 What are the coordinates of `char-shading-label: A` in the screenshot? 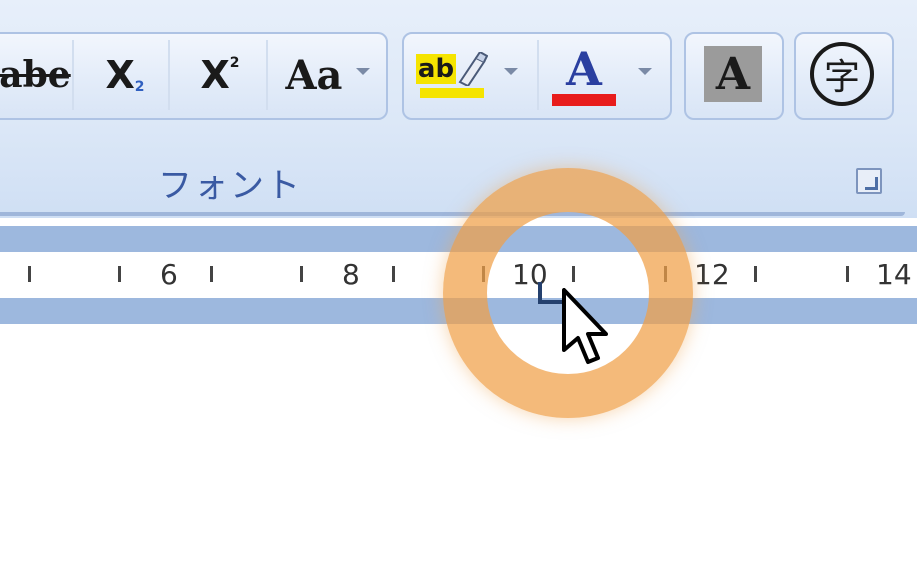 It's located at (733, 74).